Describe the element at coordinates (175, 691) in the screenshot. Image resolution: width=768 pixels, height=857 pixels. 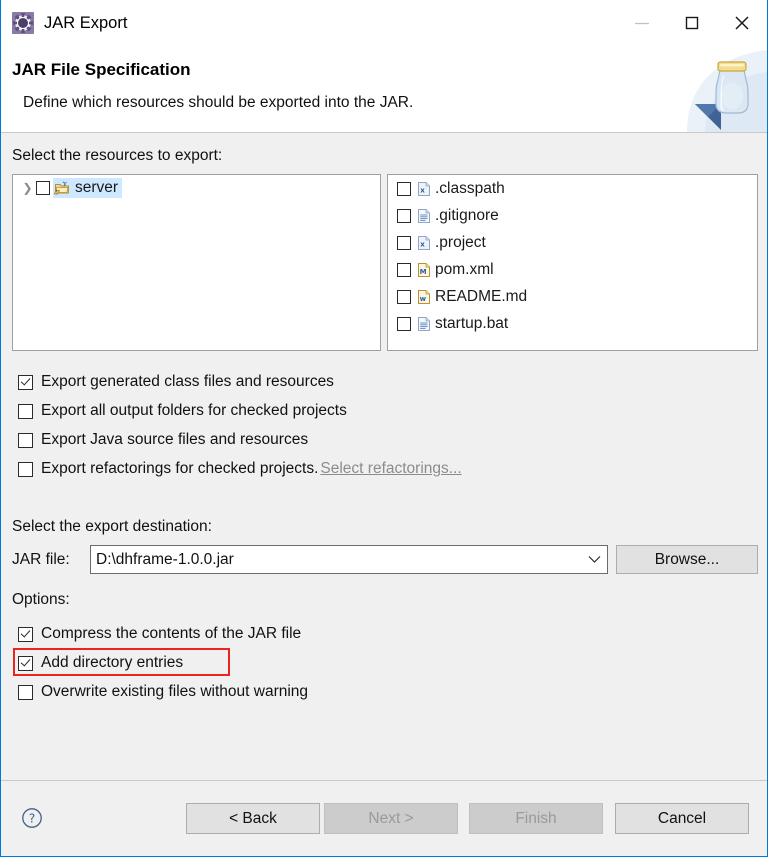
I see `option-label: Overwrite existing files without warning` at that location.